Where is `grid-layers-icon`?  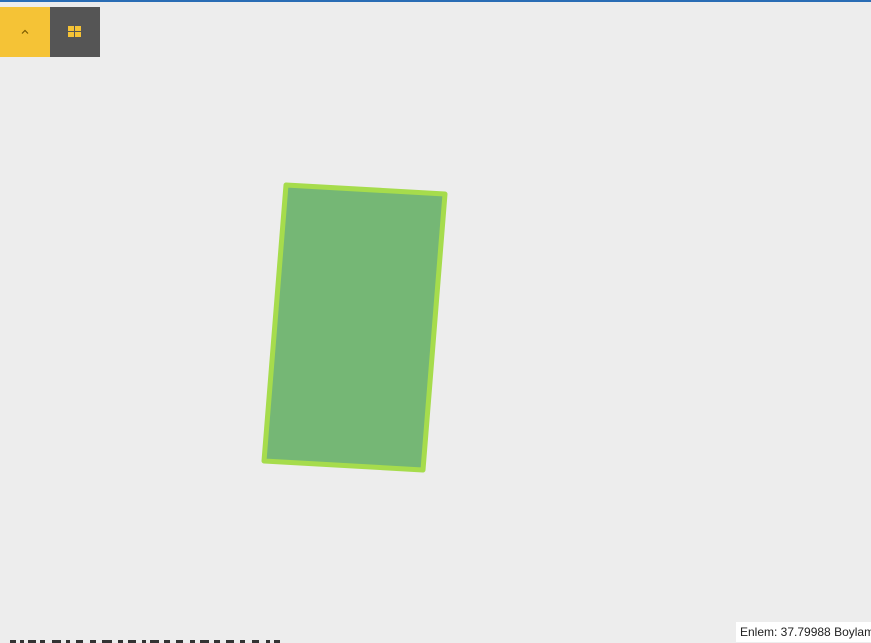
grid-layers-icon is located at coordinates (74, 31).